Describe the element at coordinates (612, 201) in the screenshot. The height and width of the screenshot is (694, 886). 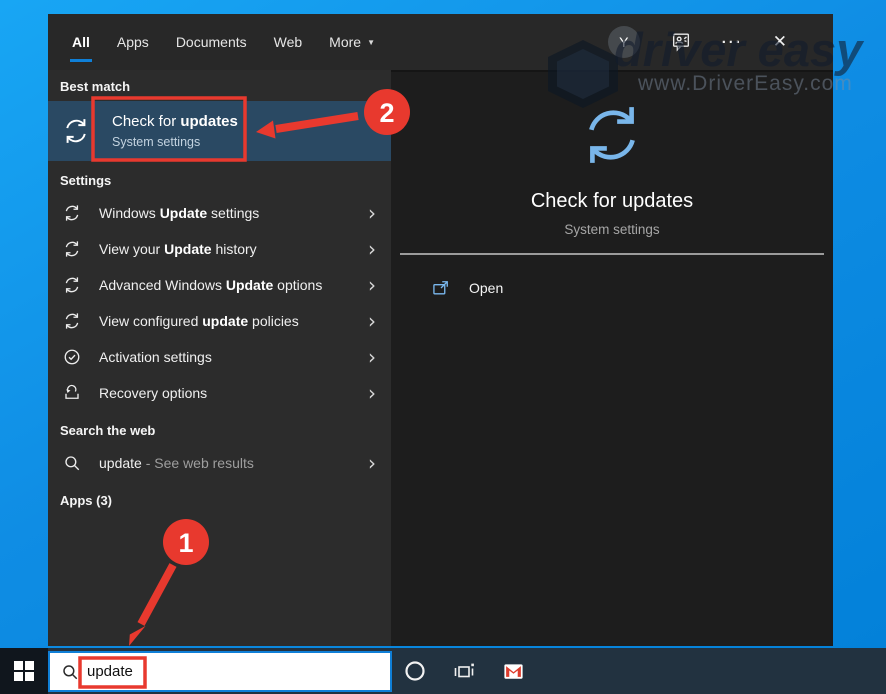
I see `preview-title: Check for updates` at that location.